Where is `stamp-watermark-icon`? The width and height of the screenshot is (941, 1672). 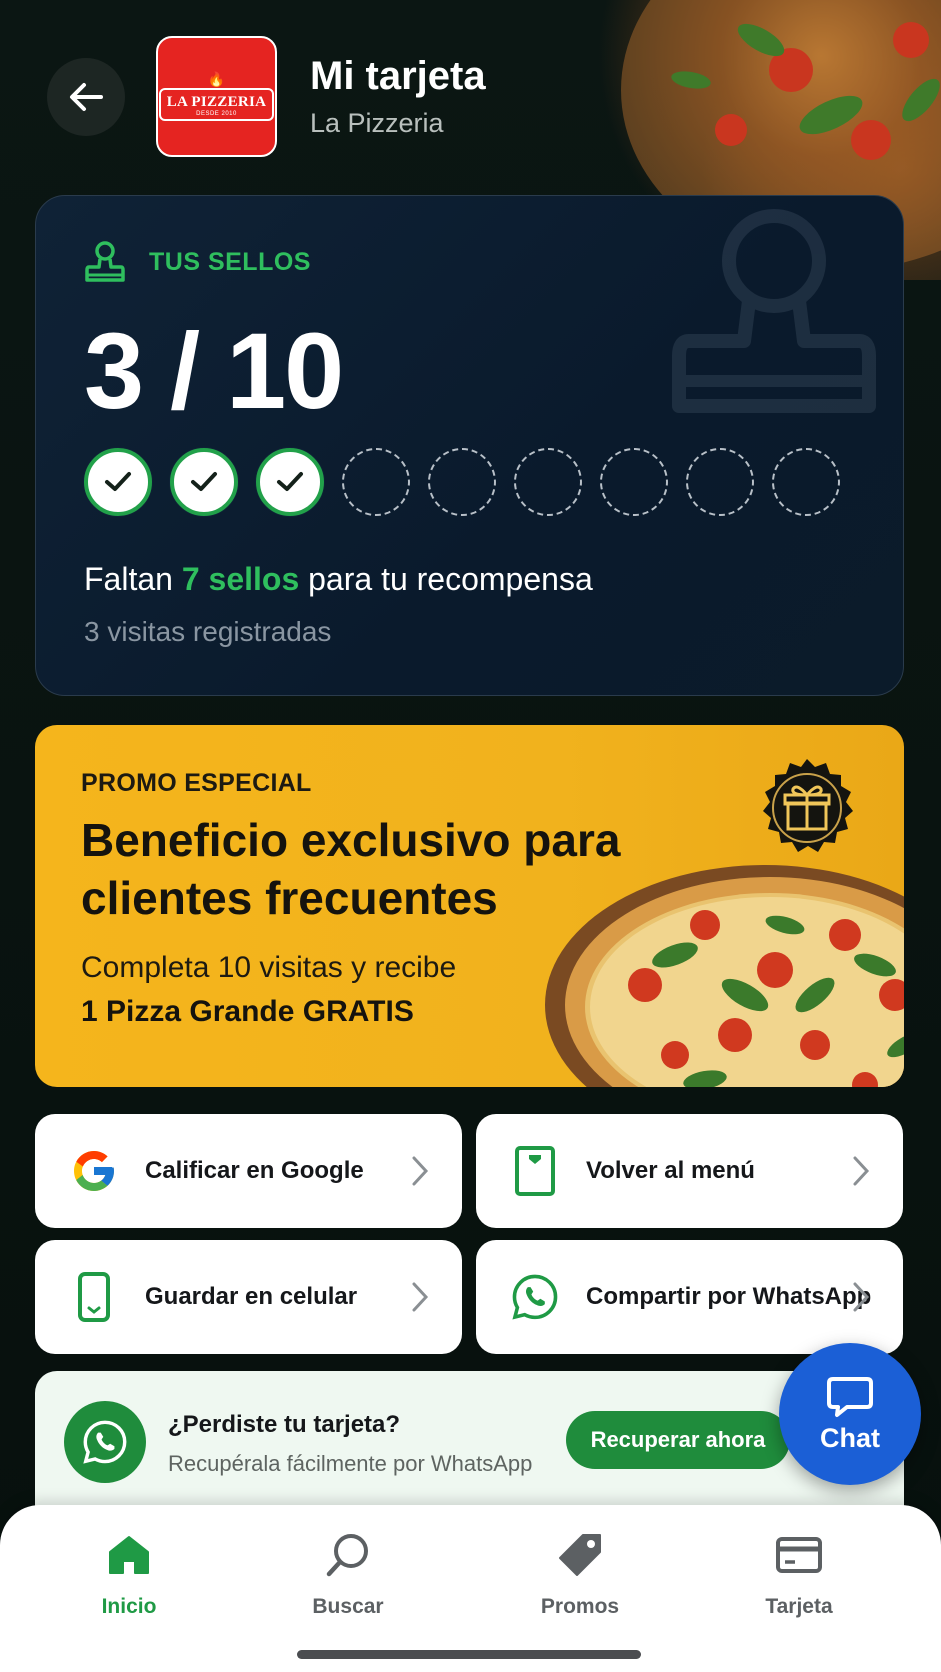 stamp-watermark-icon is located at coordinates (774, 311).